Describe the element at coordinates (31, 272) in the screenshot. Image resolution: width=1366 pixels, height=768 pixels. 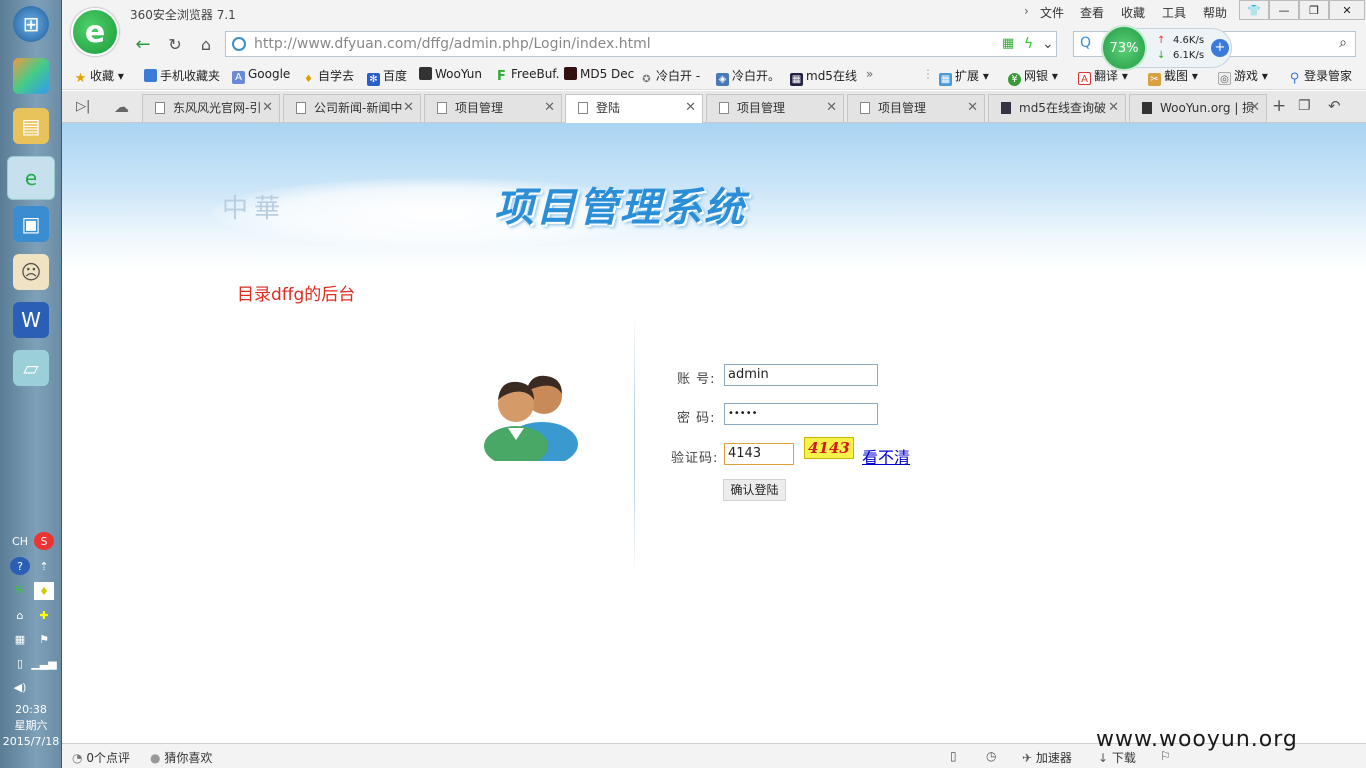
I see `face-app-icon: ☹` at that location.